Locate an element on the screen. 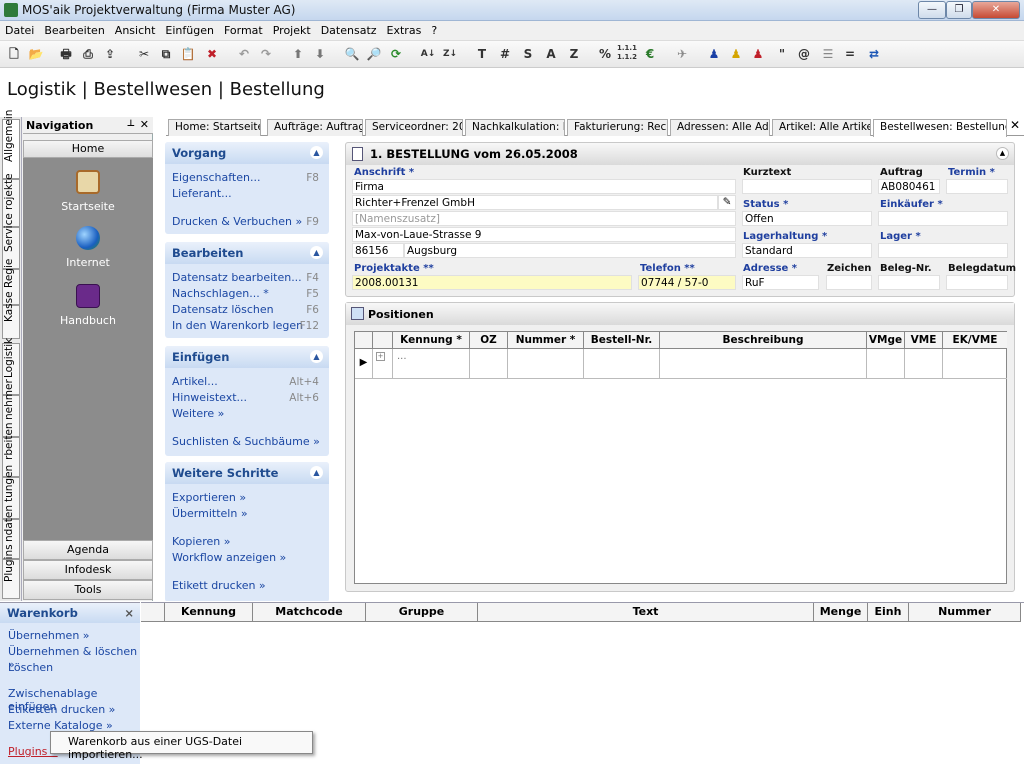 The width and height of the screenshot is (1024, 764). tools-icon: ✈ is located at coordinates (682, 54).